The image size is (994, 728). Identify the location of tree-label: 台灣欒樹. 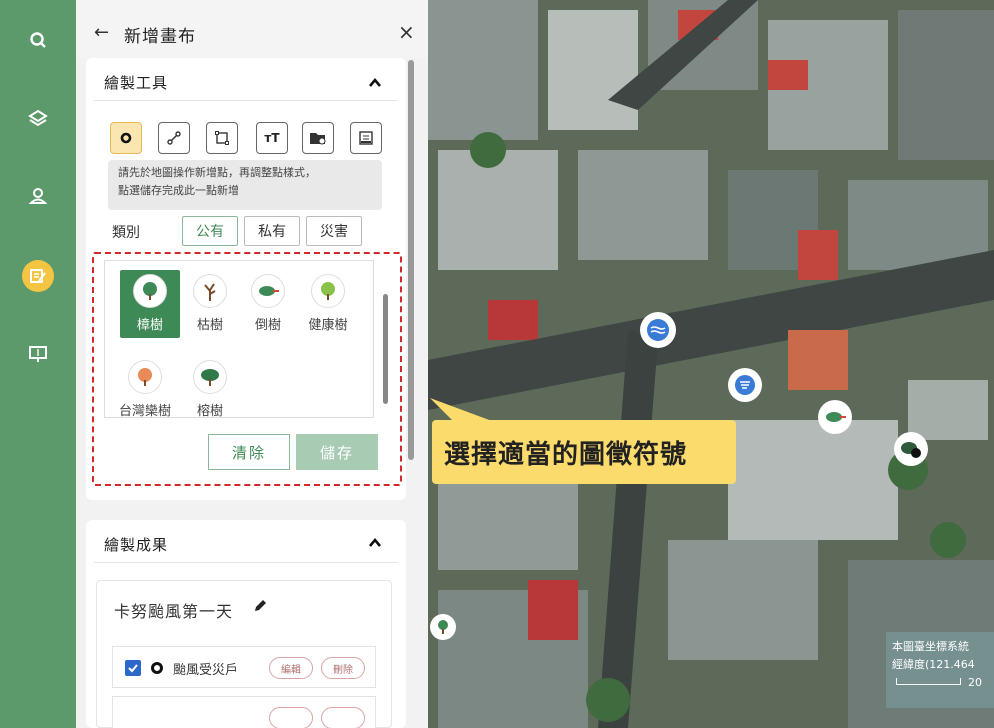
(144, 411).